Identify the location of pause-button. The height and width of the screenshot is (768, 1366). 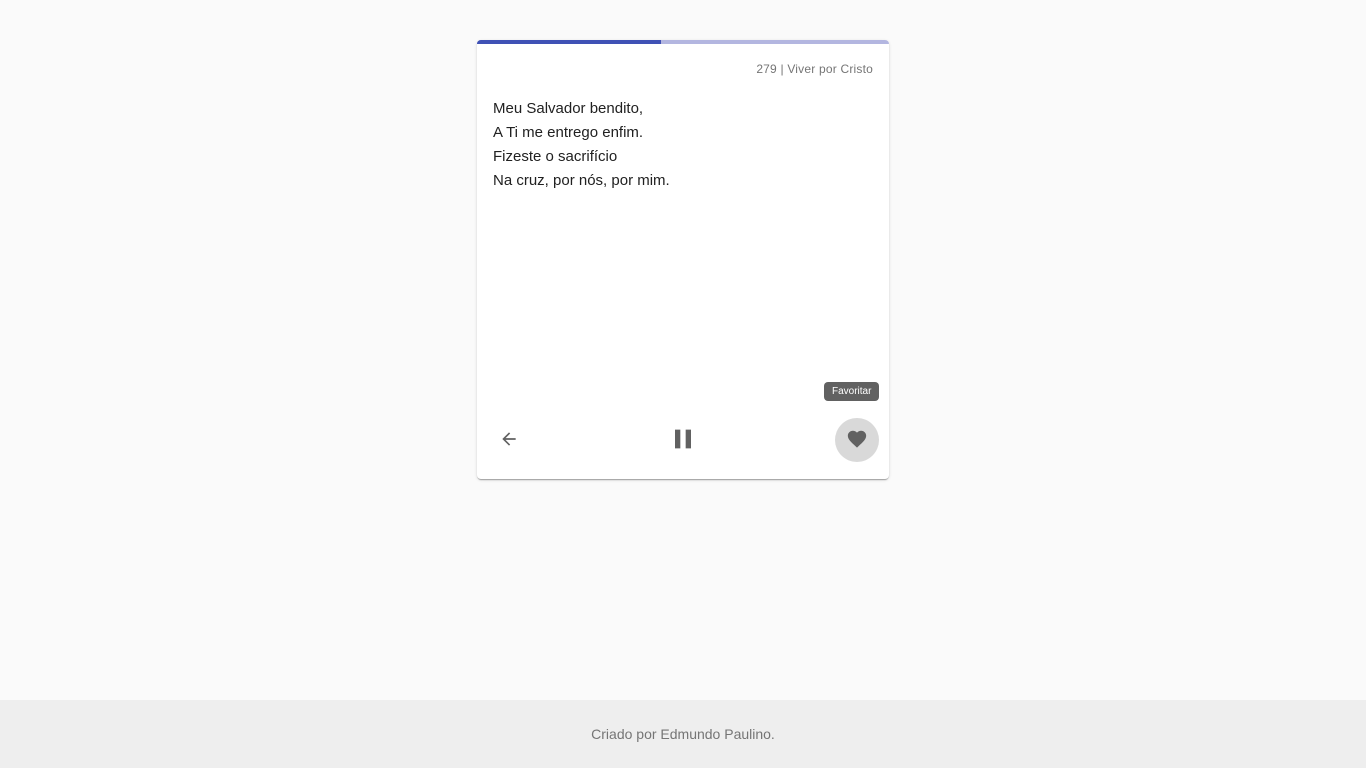
(683, 440).